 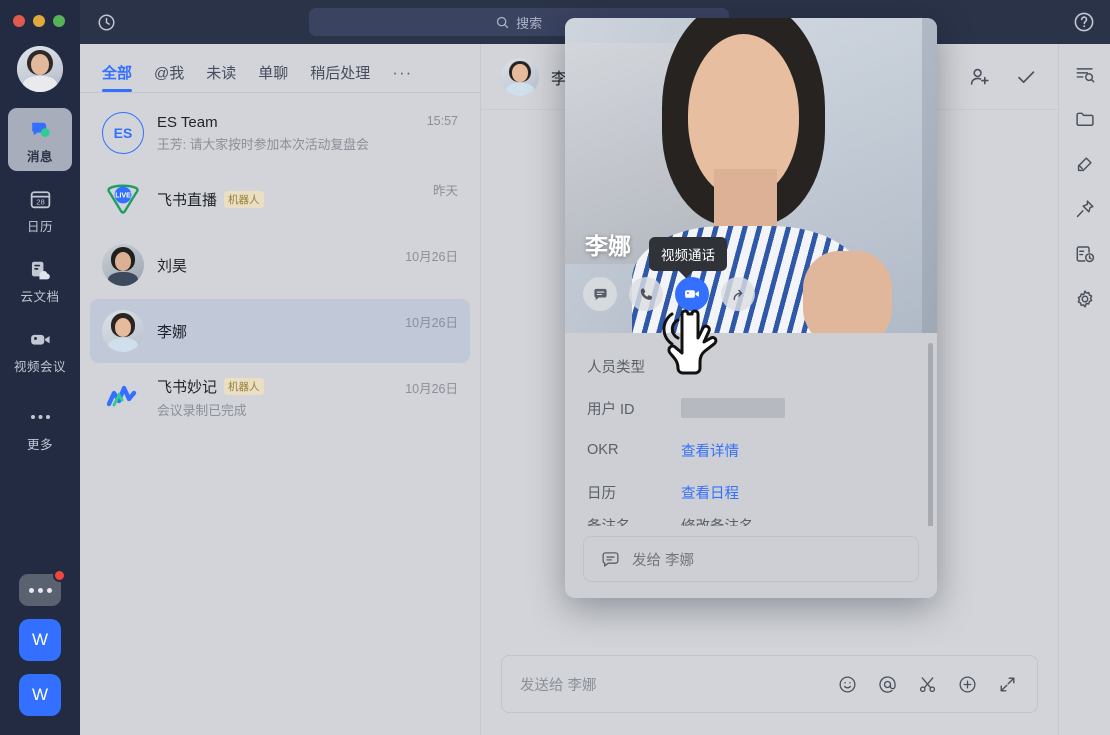 What do you see at coordinates (280, 265) in the screenshot?
I see `list-item: 刘昊 10月26日` at bounding box center [280, 265].